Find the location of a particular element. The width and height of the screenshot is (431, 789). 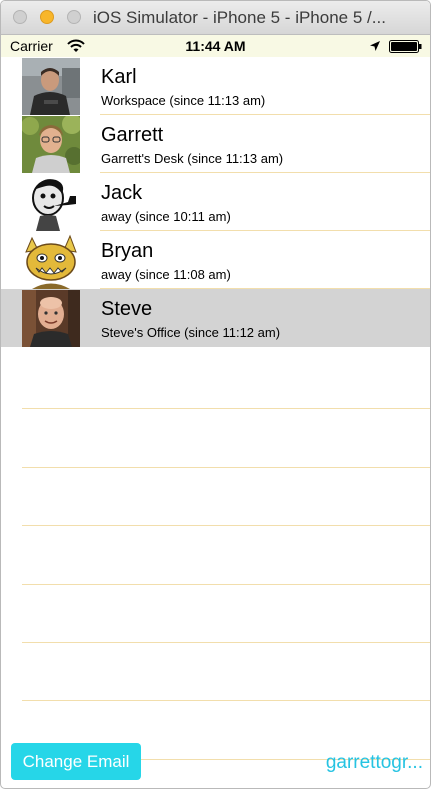

person-status: Workspace (since 11:13 am) is located at coordinates (183, 100).